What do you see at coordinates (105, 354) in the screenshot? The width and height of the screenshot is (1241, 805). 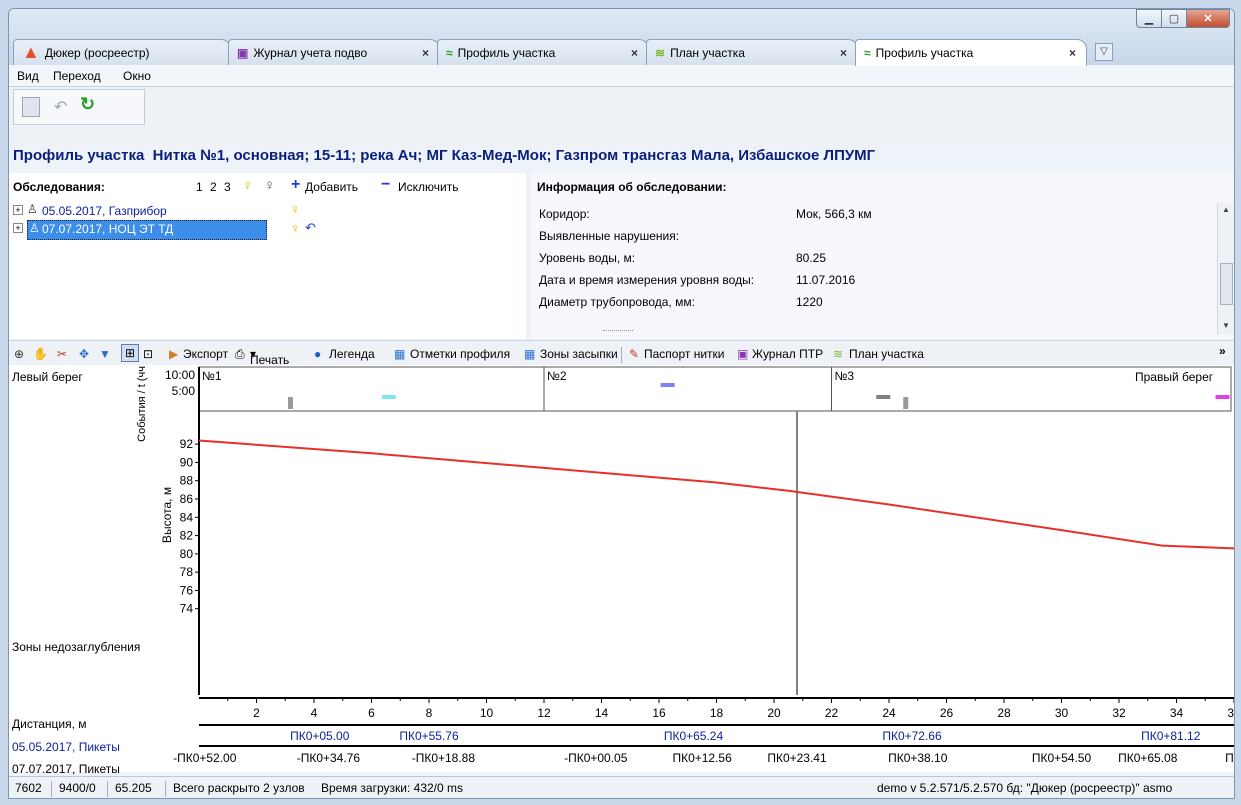 I see `filter-icon: ▼` at bounding box center [105, 354].